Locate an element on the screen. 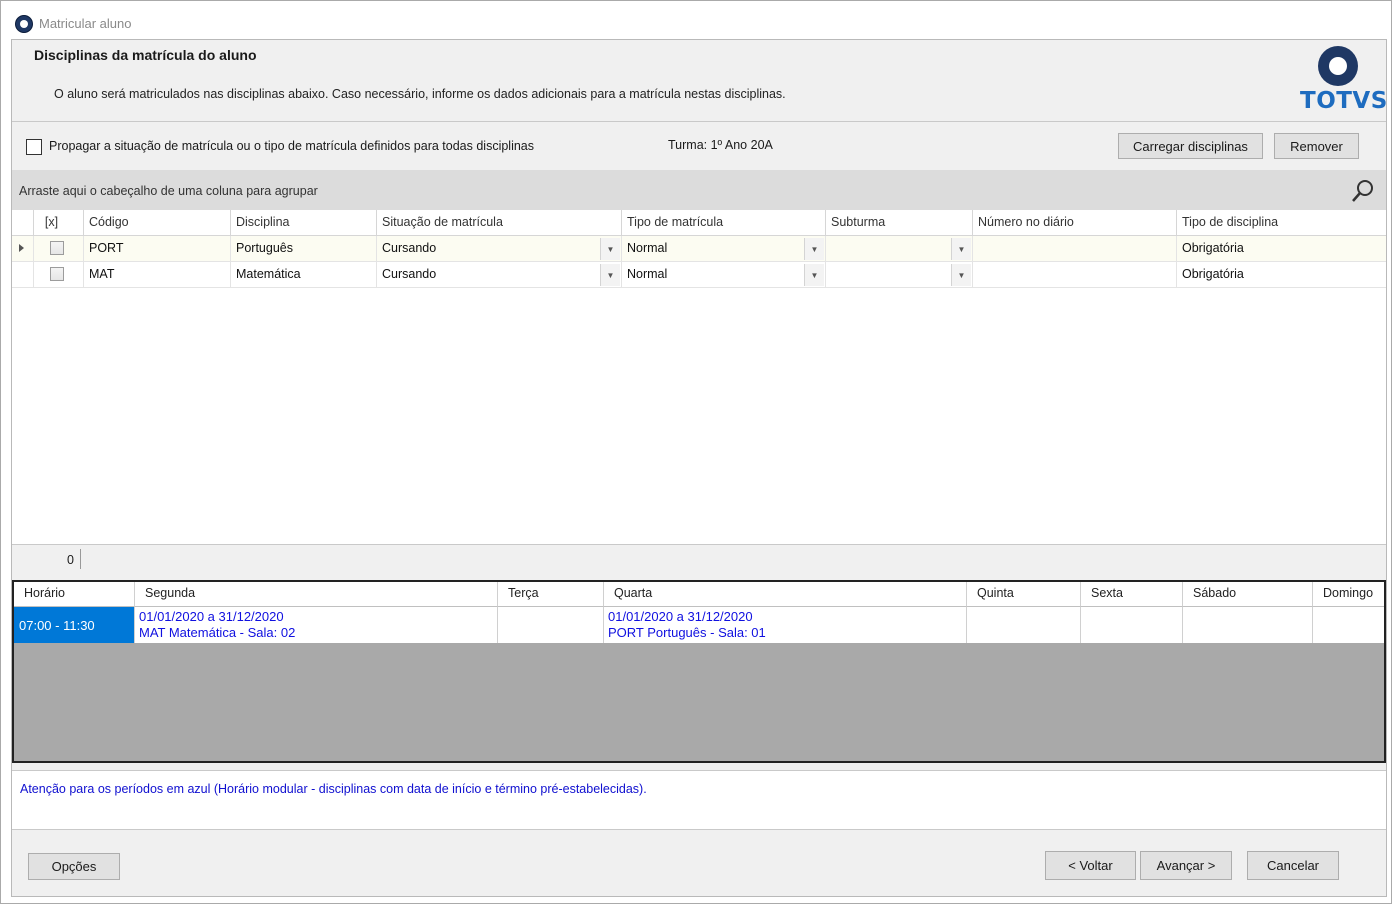 The image size is (1392, 904). page-title: Disciplinas da matrícula do aluno is located at coordinates (145, 55).